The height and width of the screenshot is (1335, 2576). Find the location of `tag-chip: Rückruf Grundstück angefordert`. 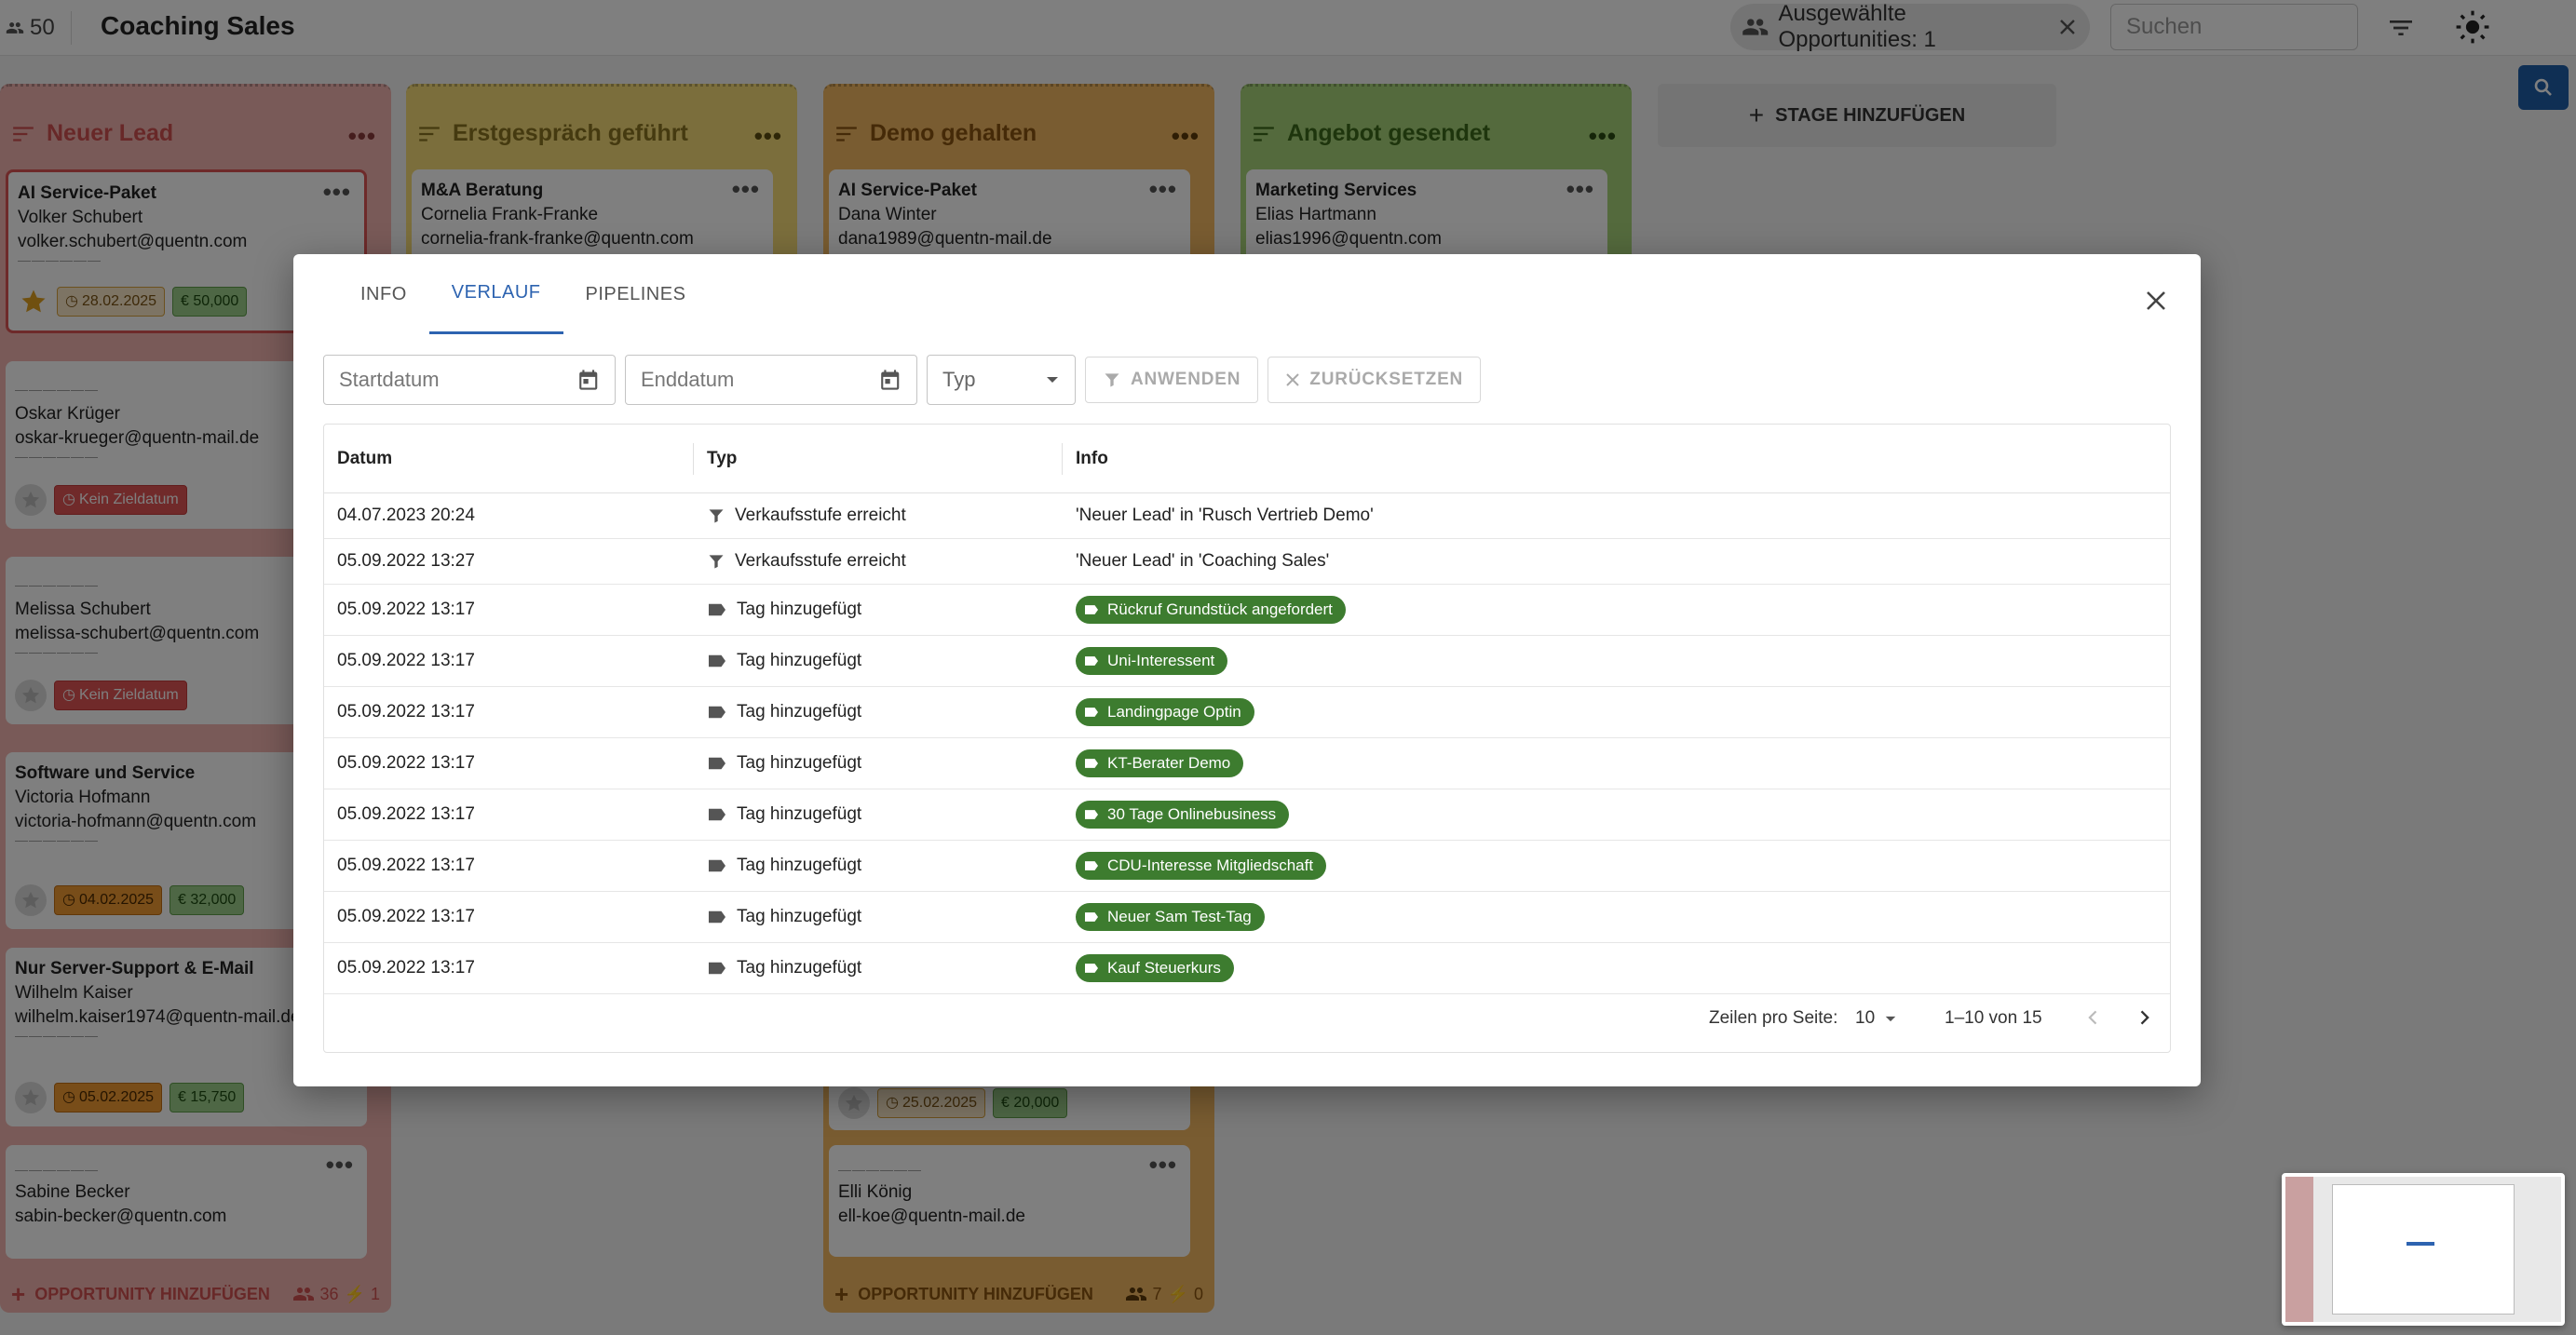

tag-chip: Rückruf Grundstück angefordert is located at coordinates (1211, 610).